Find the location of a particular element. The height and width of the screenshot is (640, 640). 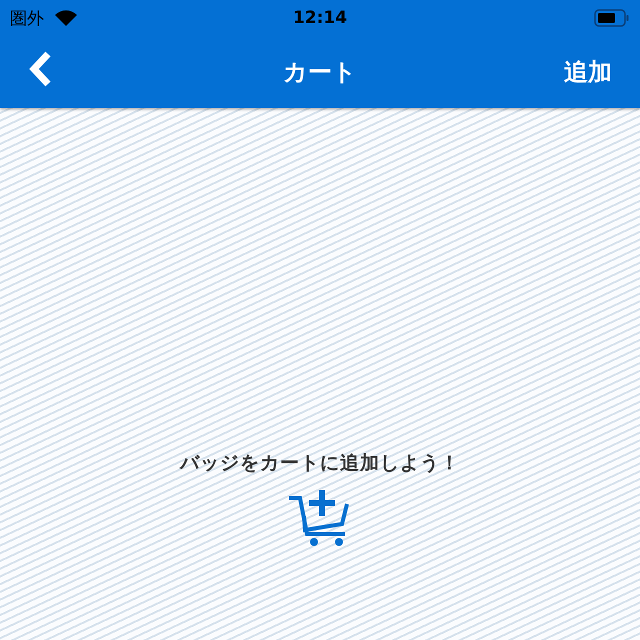

wifi-icon is located at coordinates (66, 18).